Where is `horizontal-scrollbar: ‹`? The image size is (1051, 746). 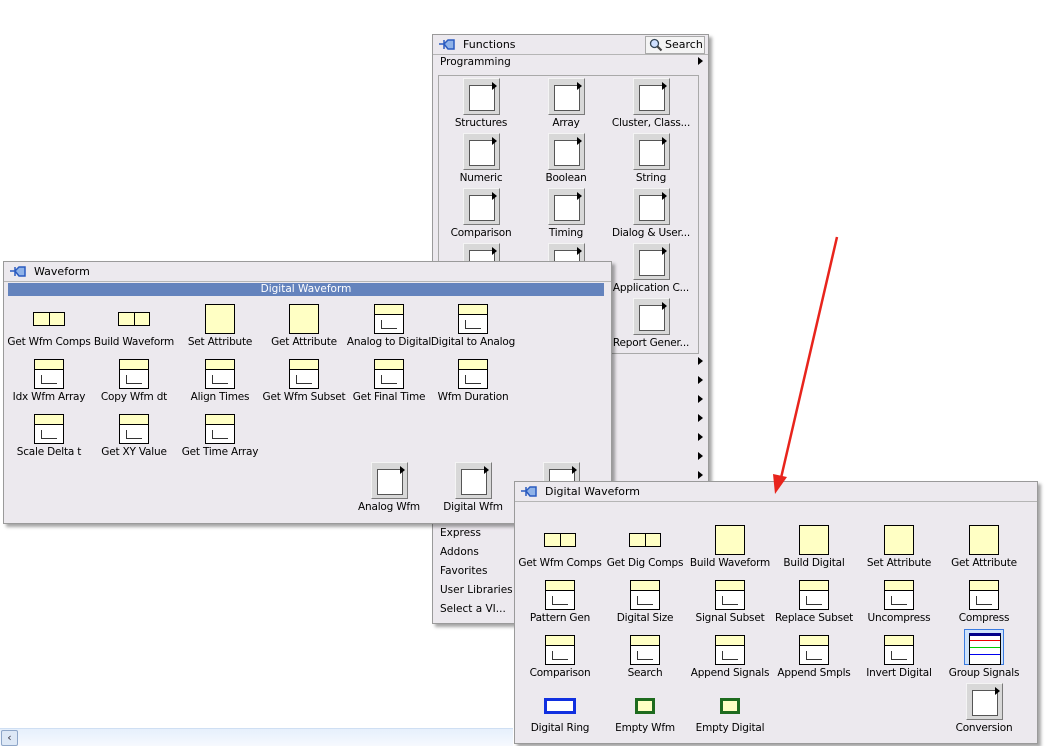 horizontal-scrollbar: ‹ is located at coordinates (256, 737).